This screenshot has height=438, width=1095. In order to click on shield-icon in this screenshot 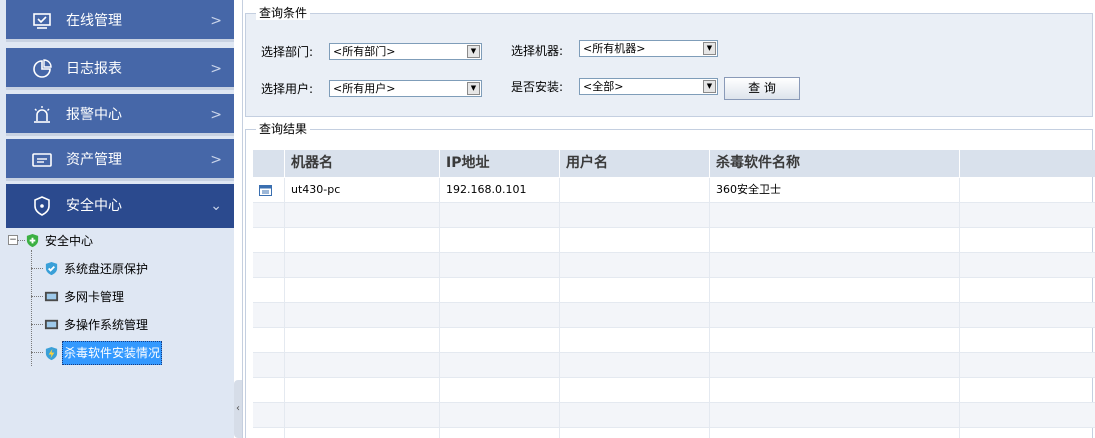, I will do `click(42, 206)`.